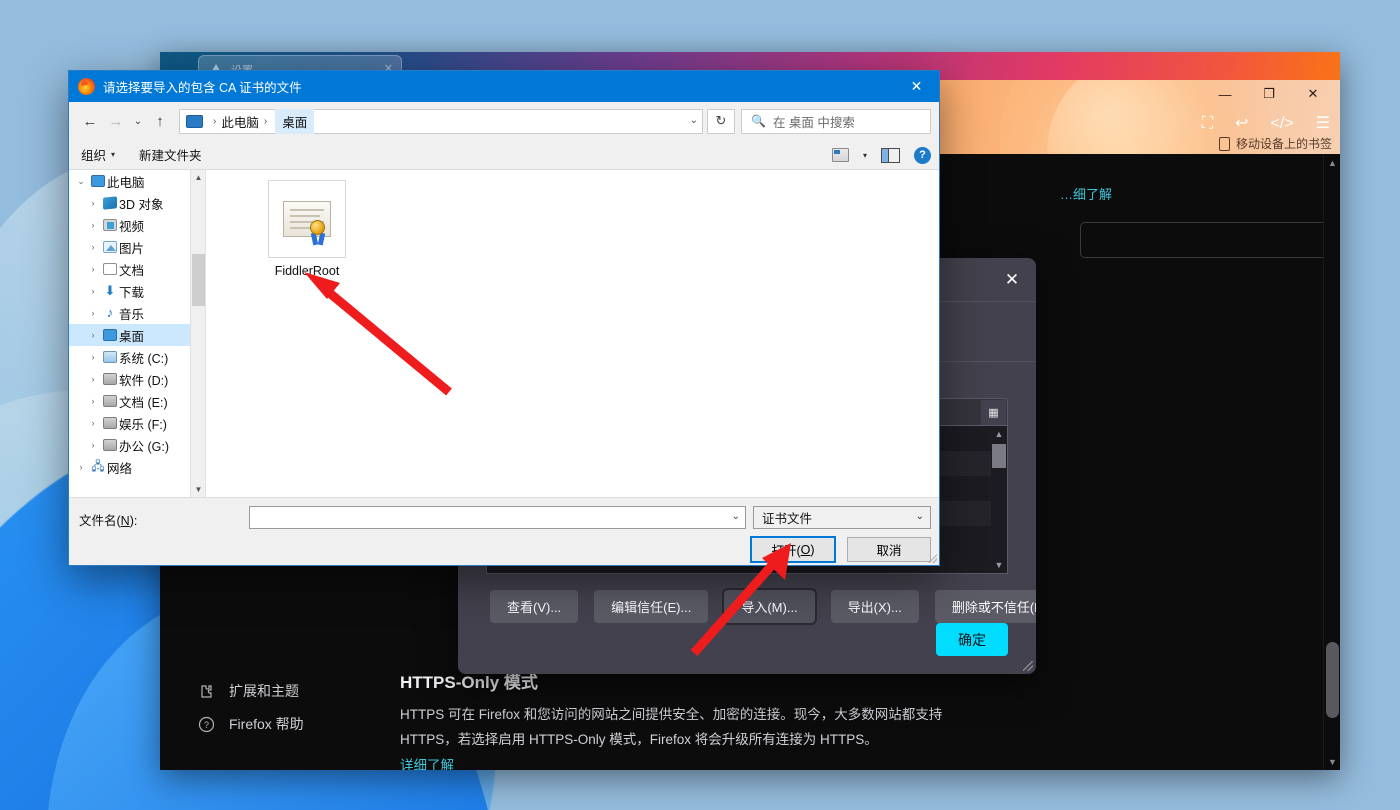  I want to click on tree-item-this-pc: ⌄ 此电脑, so click(137, 181).